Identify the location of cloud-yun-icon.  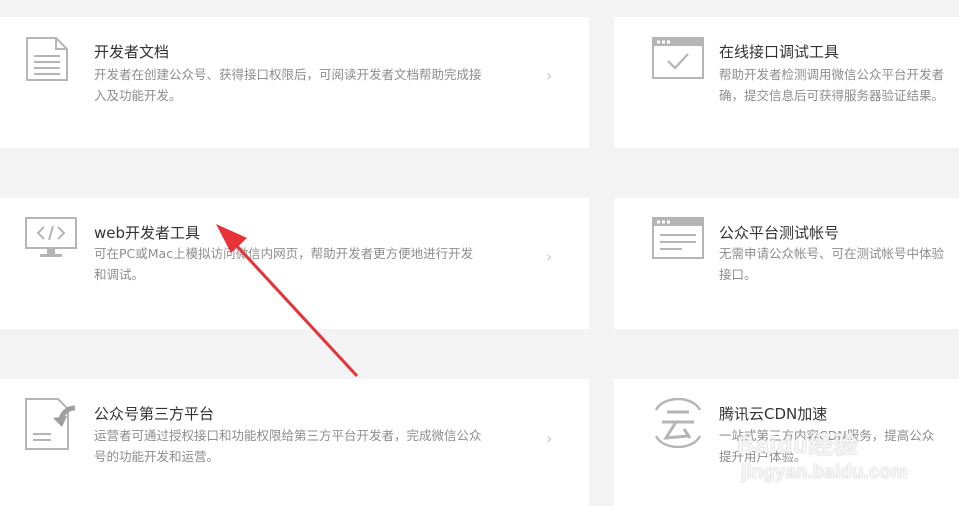
(678, 423).